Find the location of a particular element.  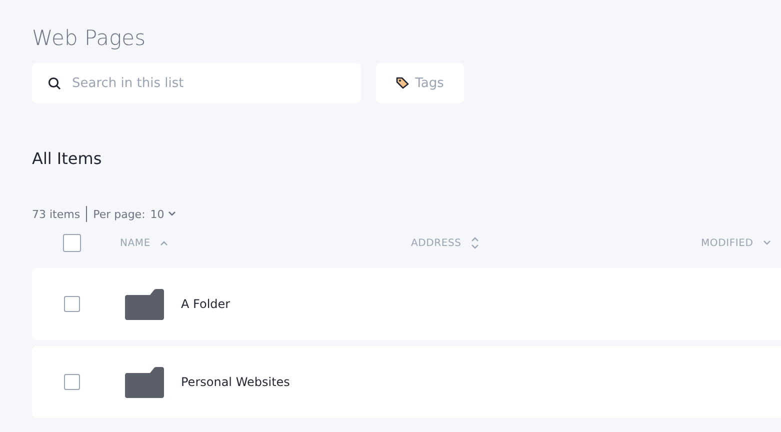

item-name: Personal Websites is located at coordinates (235, 382).